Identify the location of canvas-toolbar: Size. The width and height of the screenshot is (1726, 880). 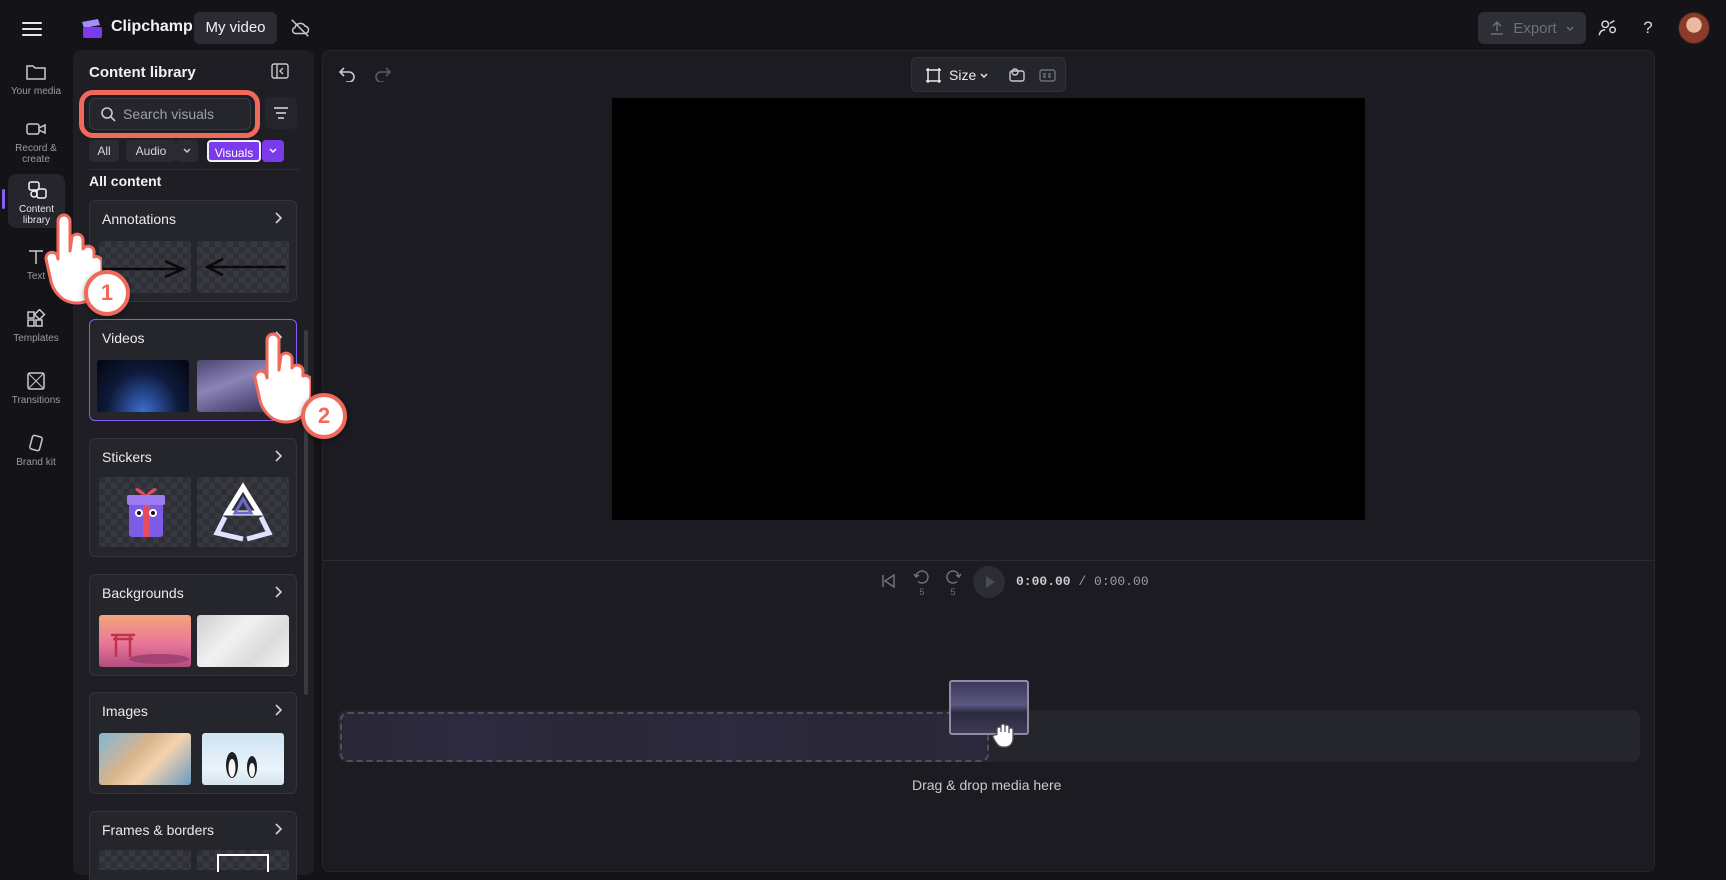
(988, 74).